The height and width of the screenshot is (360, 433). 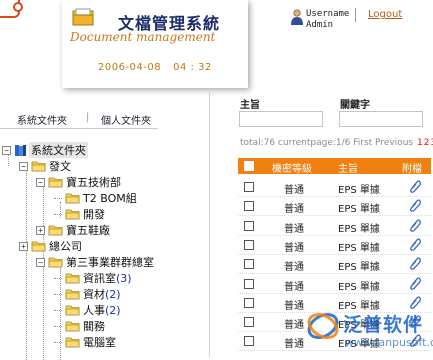 I want to click on tree-item: 開發, so click(x=79, y=214).